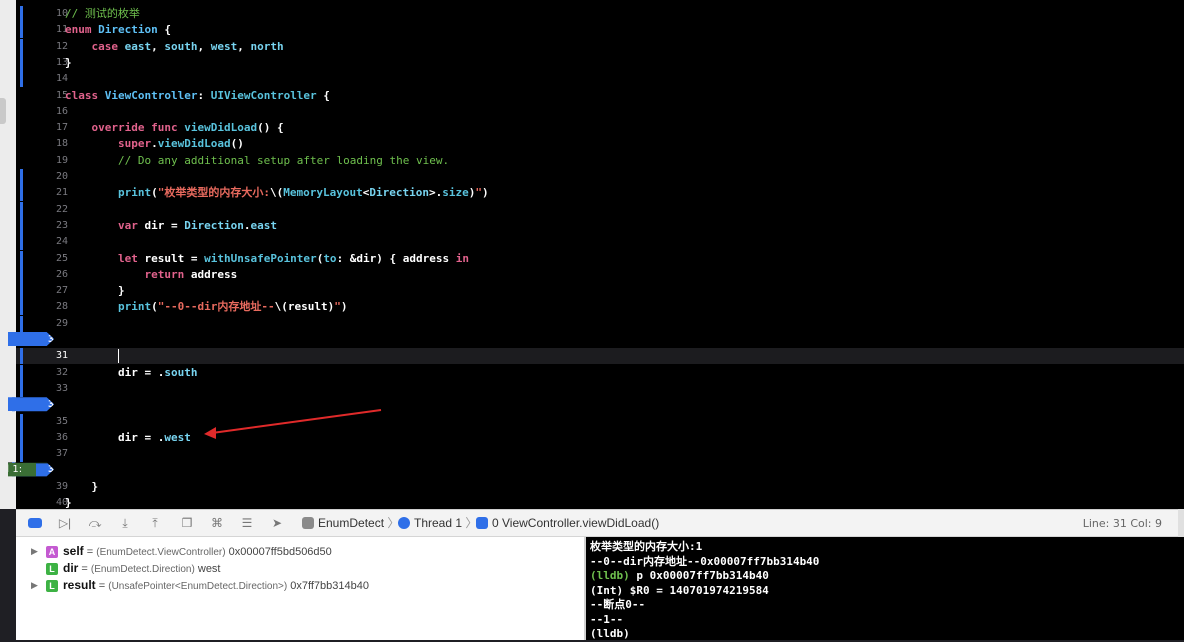  What do you see at coordinates (65, 523) in the screenshot?
I see `continue-icon: ▷|` at bounding box center [65, 523].